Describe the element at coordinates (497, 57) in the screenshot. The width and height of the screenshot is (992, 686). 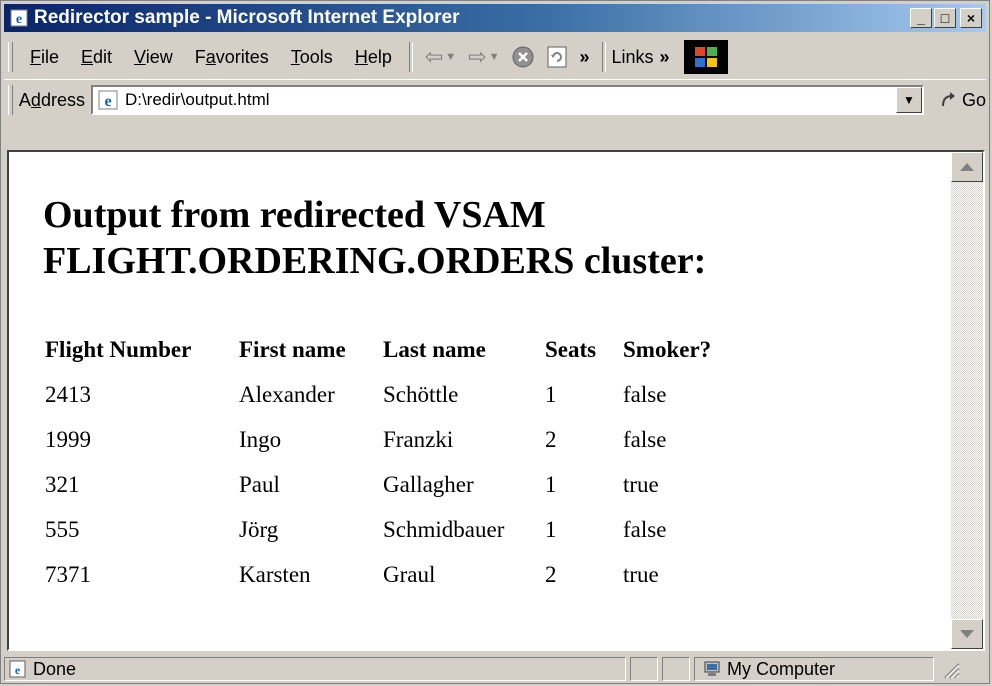
I see `forward-dropdown-icon: ▼` at that location.